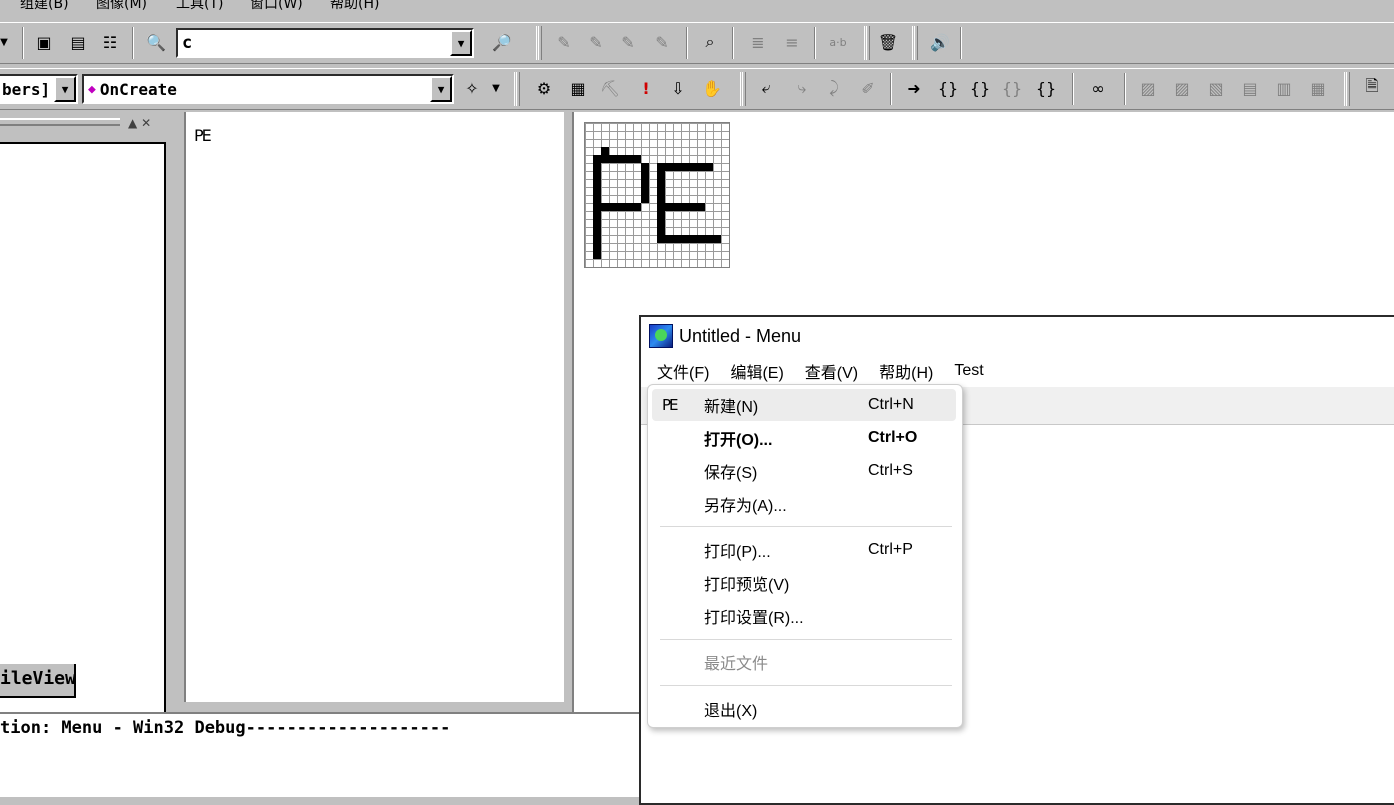 Image resolution: width=1394 pixels, height=805 pixels. I want to click on run-to-cursor-icon: {}, so click(1046, 88).